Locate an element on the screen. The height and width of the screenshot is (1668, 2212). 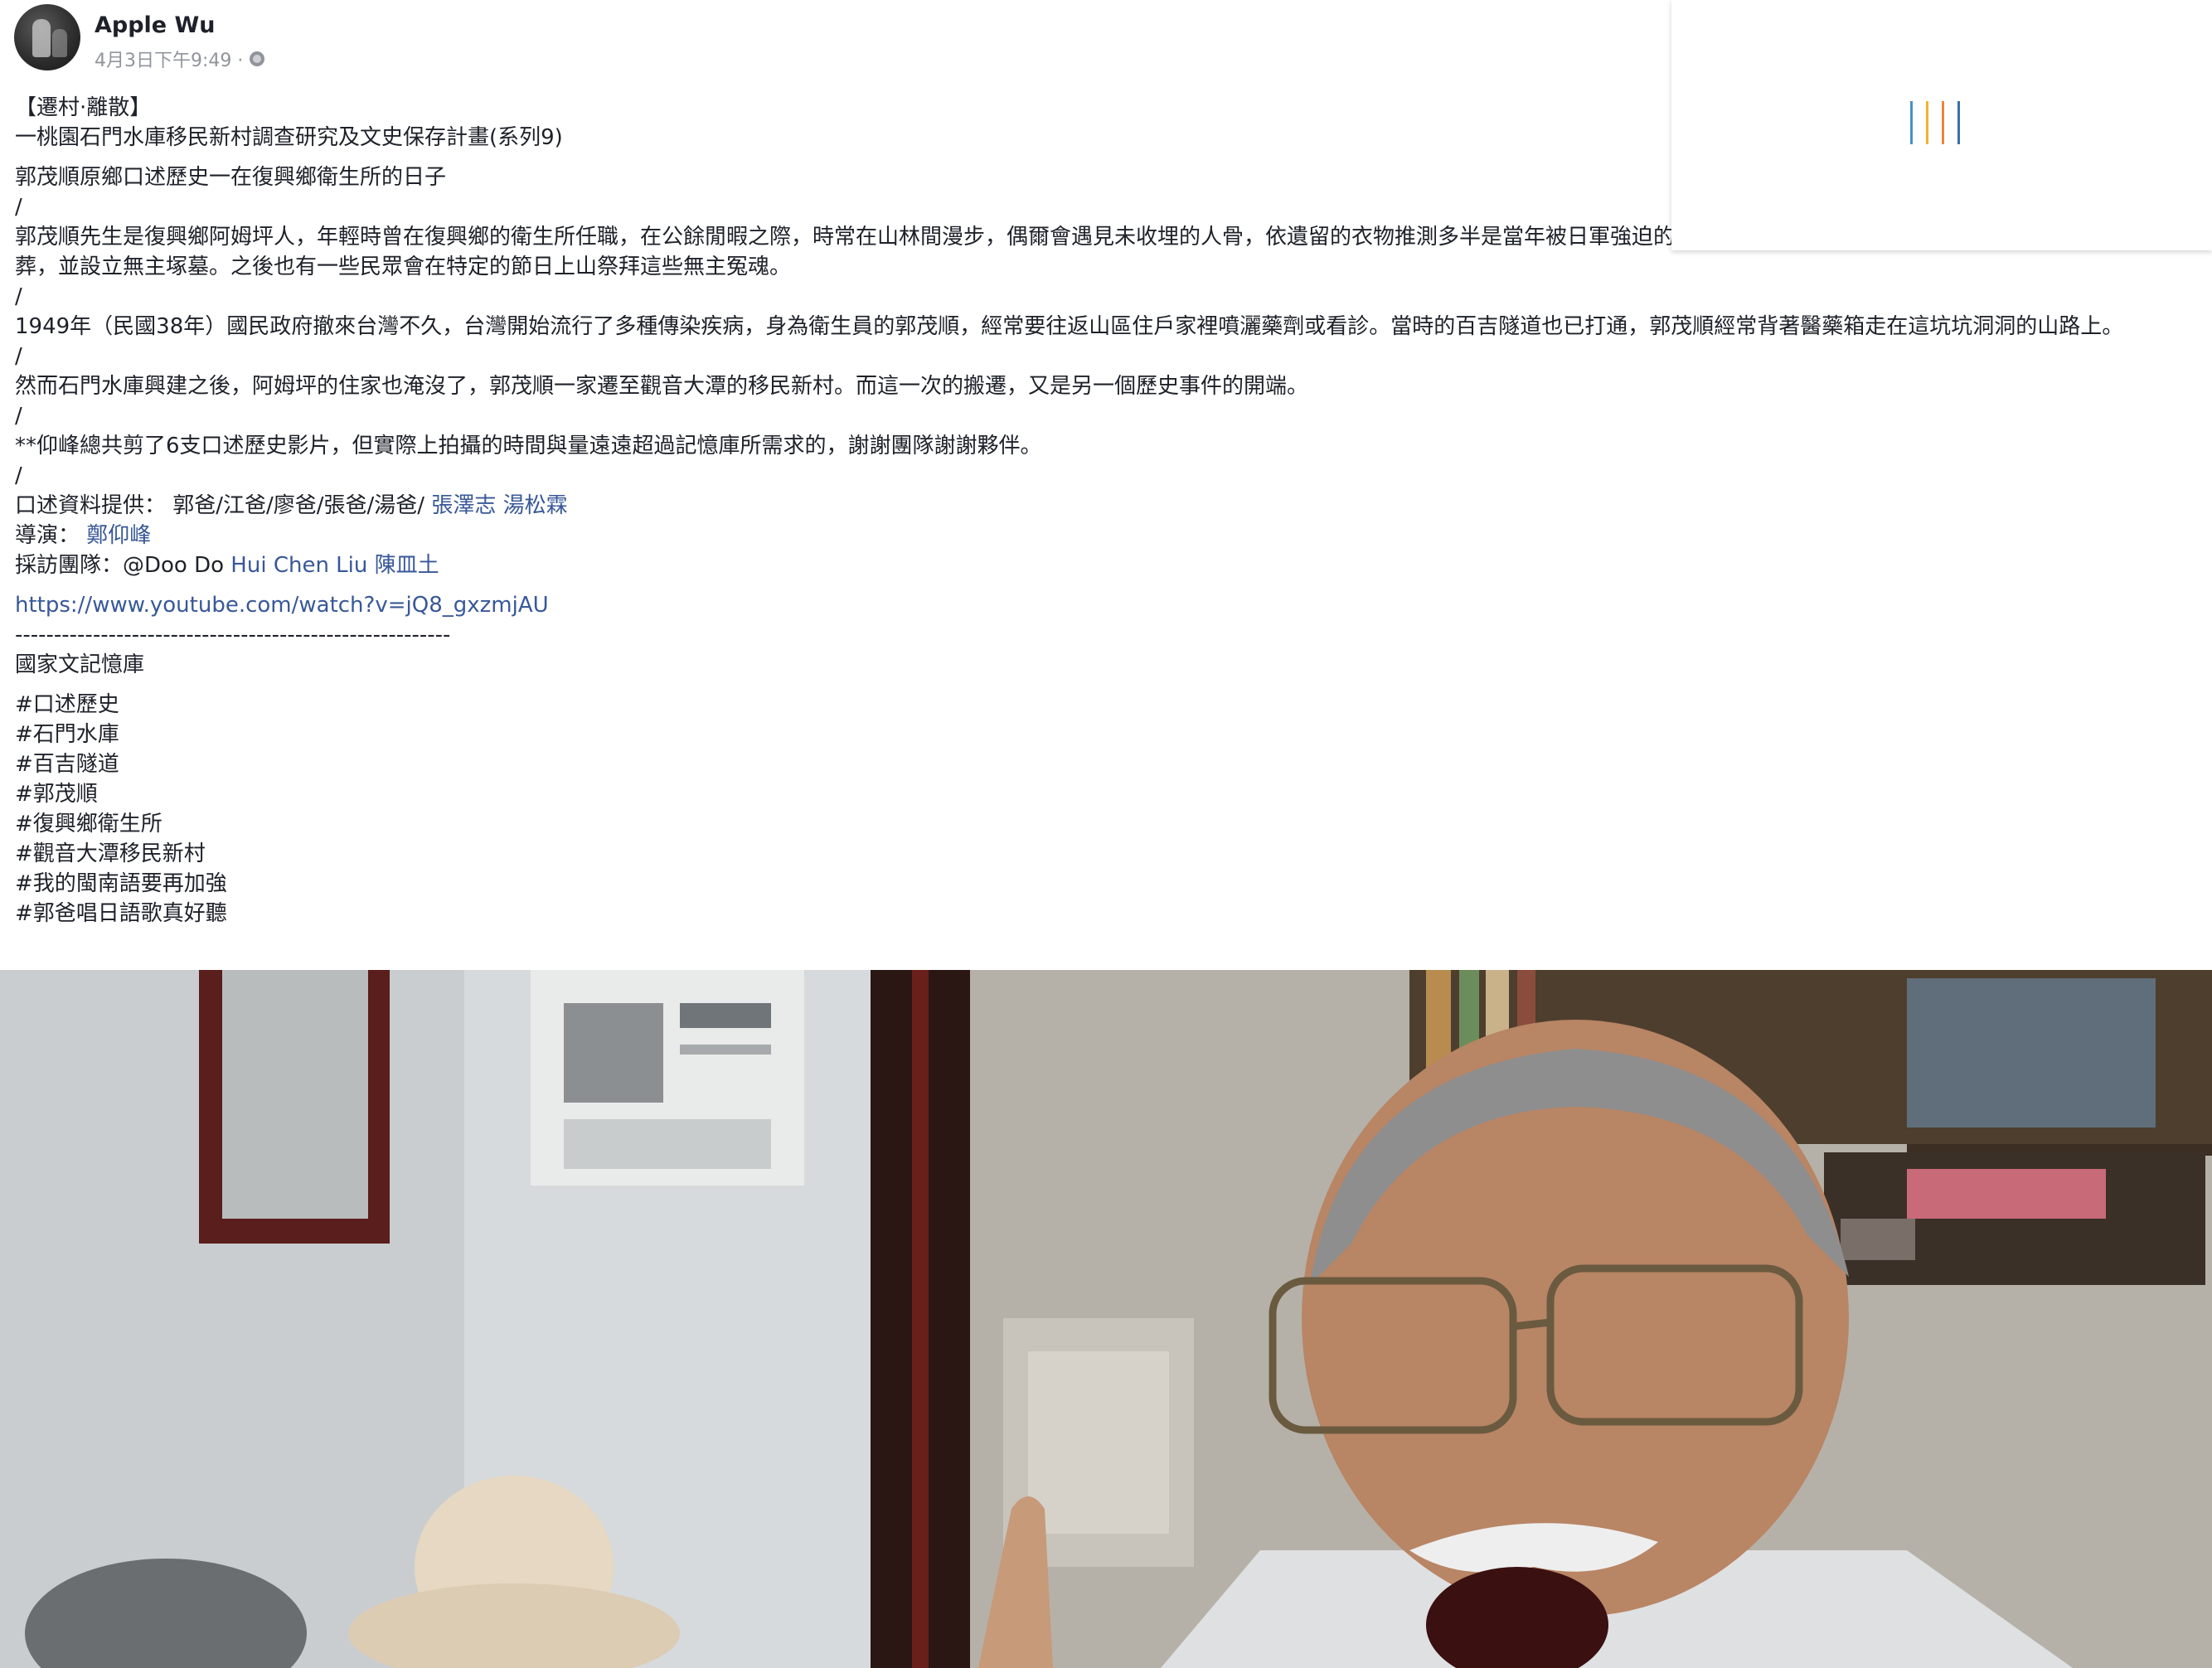
avatar is located at coordinates (47, 37).